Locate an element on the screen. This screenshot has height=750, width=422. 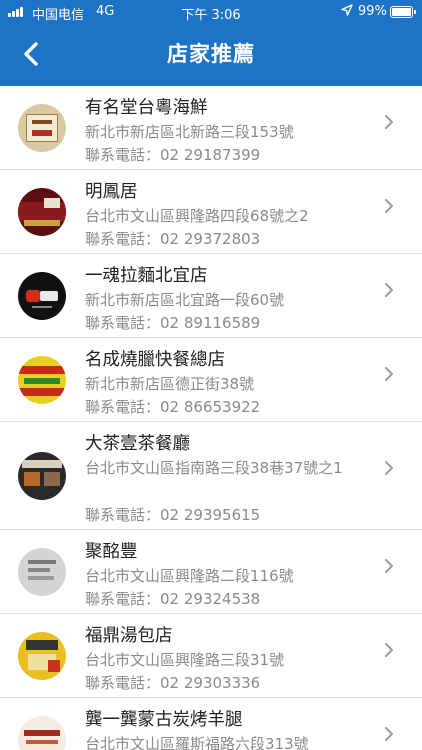
store-address: 新北市新店區北宜路一段60號 is located at coordinates (185, 300).